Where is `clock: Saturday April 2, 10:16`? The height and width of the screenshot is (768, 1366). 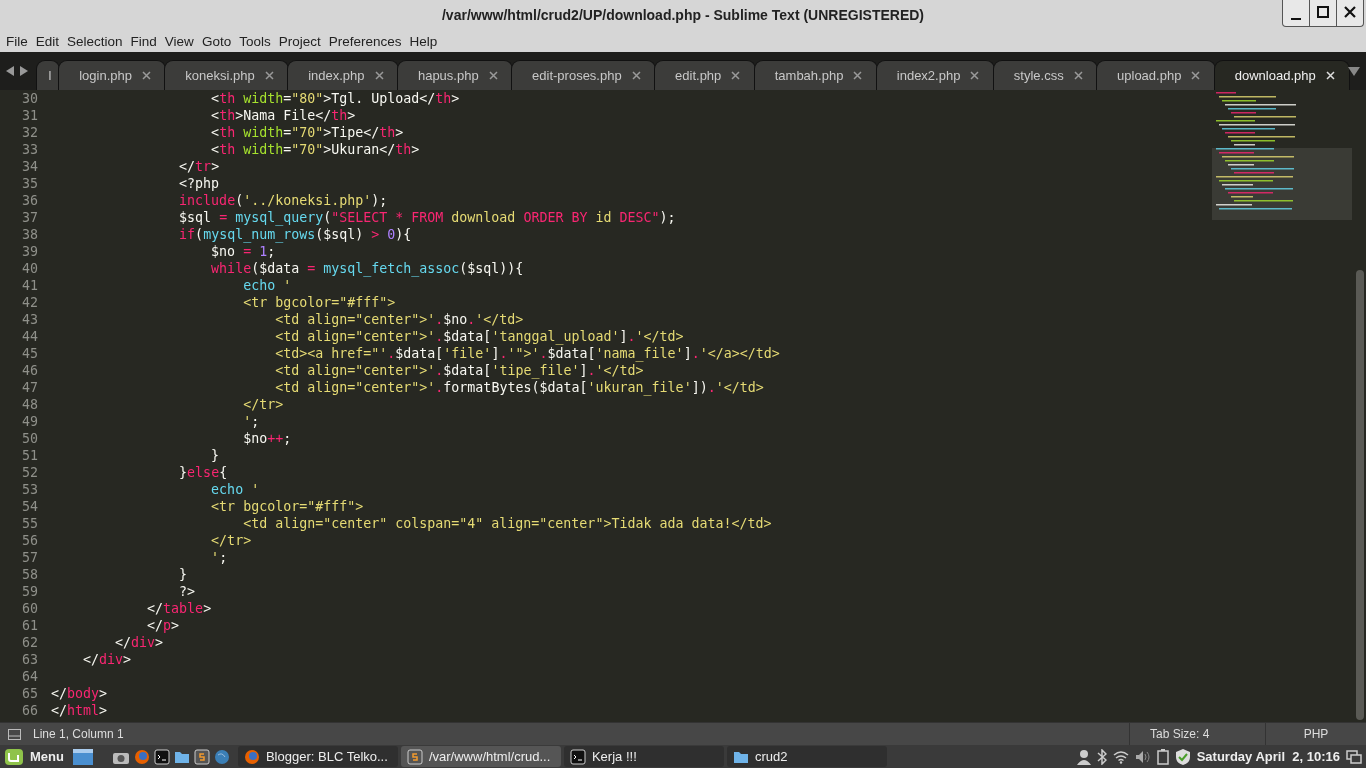 clock: Saturday April 2, 10:16 is located at coordinates (1268, 756).